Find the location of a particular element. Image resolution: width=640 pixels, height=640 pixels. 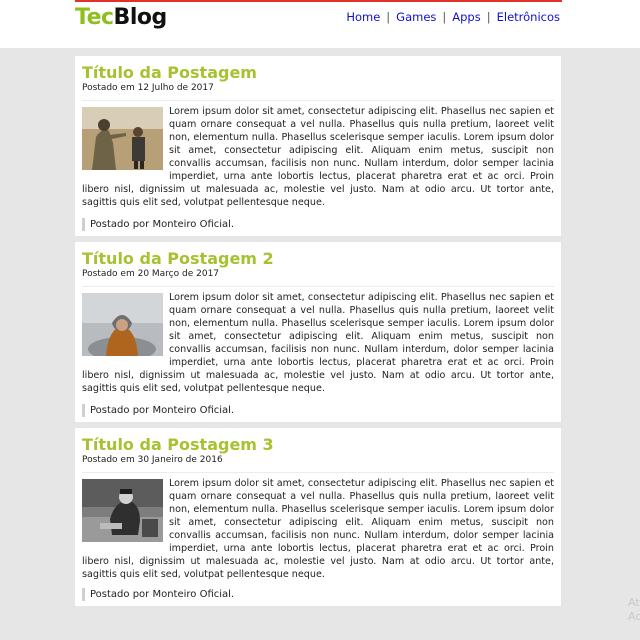

nav-item-home: Home is located at coordinates (363, 17).